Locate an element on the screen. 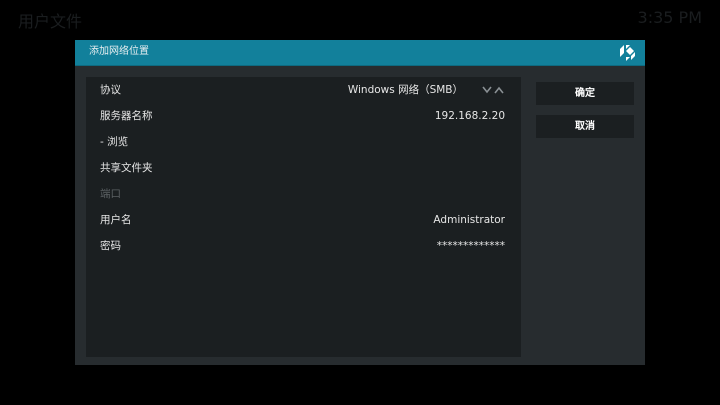 The image size is (720, 405). username-value: Administrator is located at coordinates (469, 220).